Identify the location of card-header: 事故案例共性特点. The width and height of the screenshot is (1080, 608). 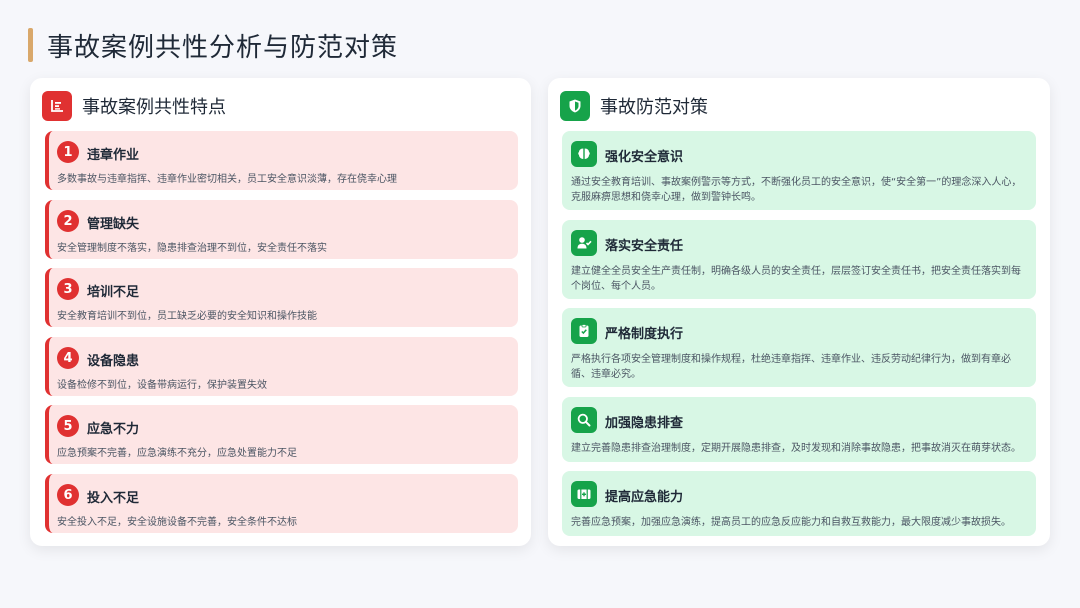
(134, 106).